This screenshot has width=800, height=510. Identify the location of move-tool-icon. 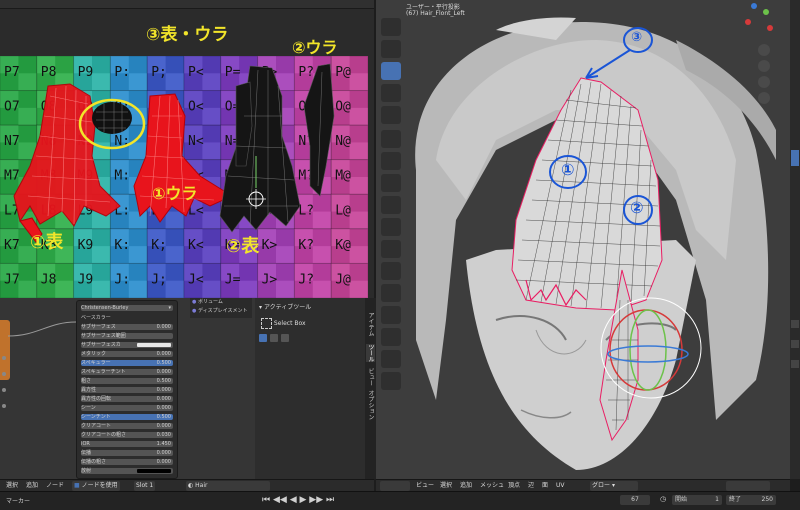
(391, 49).